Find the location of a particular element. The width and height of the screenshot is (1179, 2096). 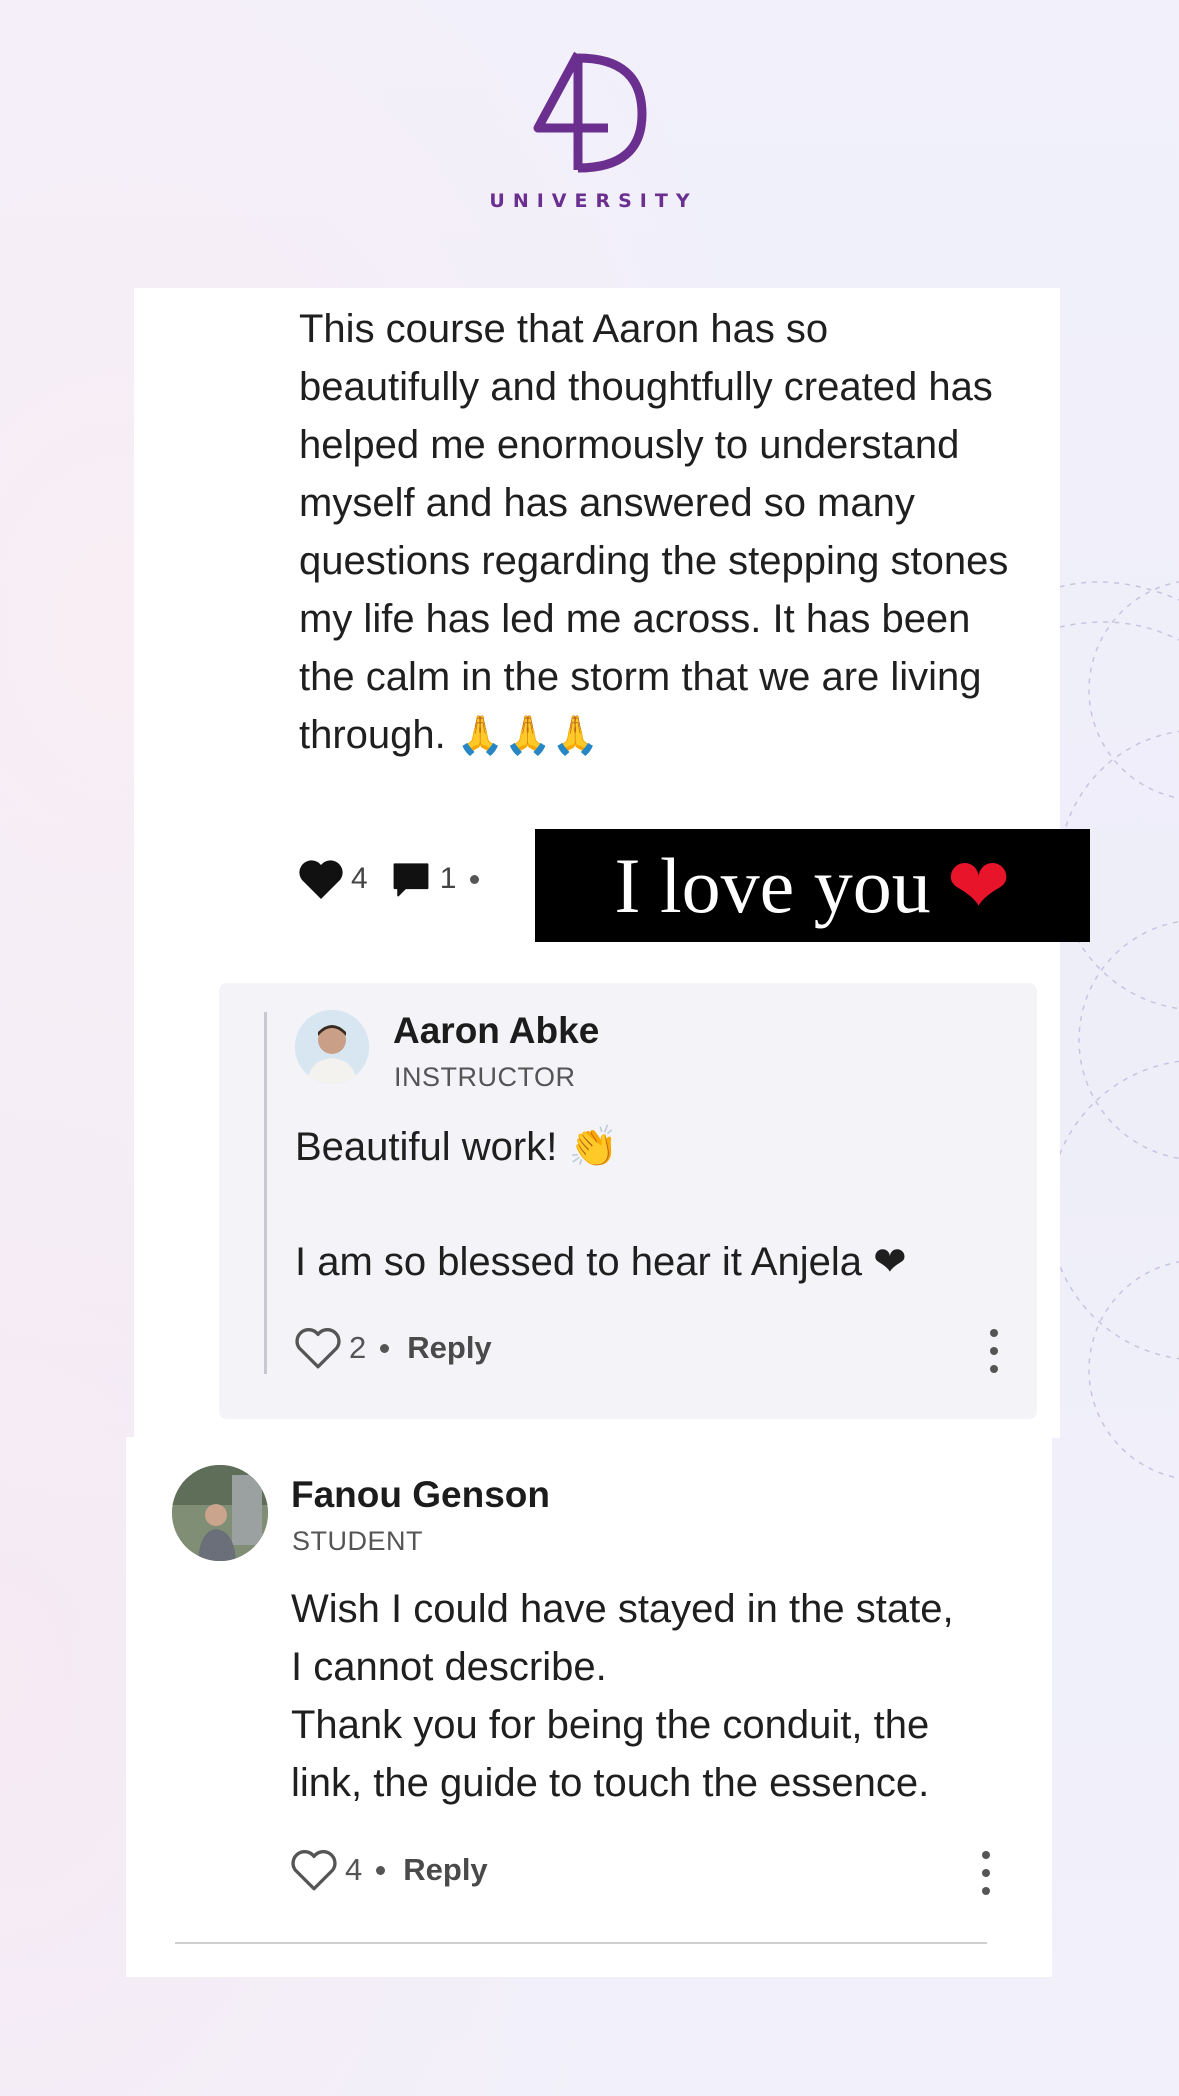

logo: UNIVERSITY is located at coordinates (589, 131).